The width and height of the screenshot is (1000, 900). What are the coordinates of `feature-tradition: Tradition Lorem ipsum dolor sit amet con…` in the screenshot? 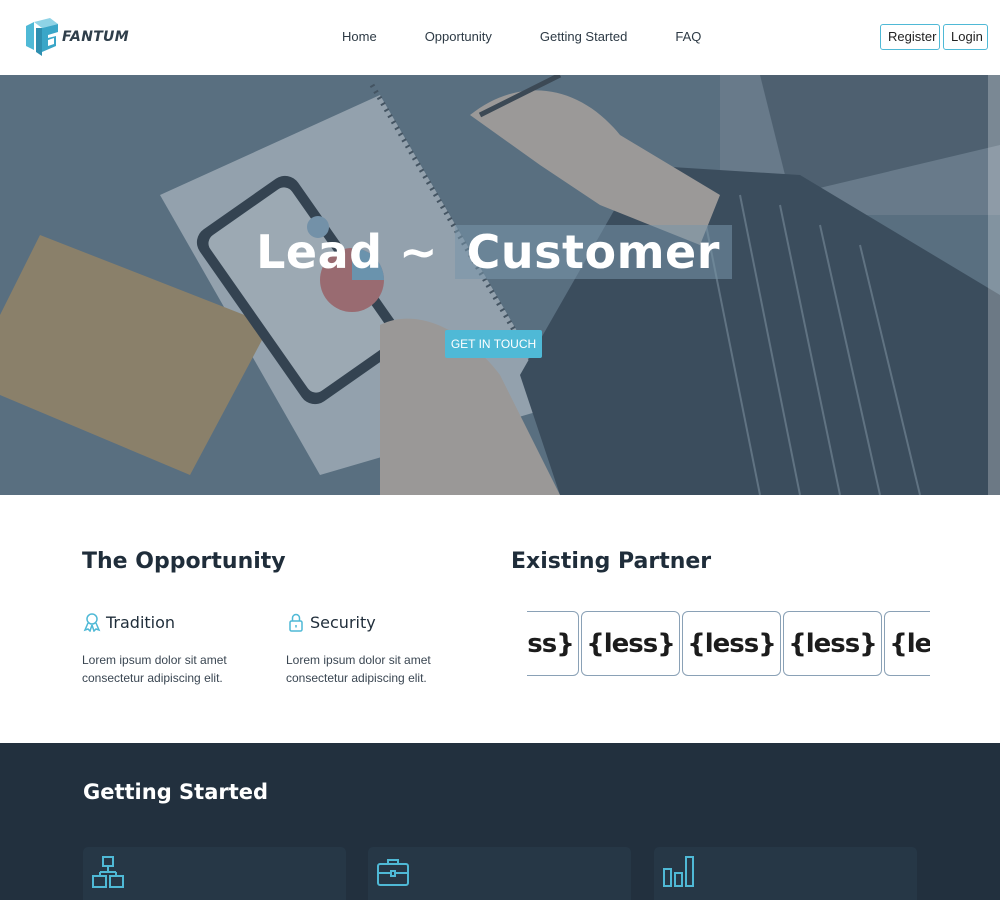 It's located at (172, 649).